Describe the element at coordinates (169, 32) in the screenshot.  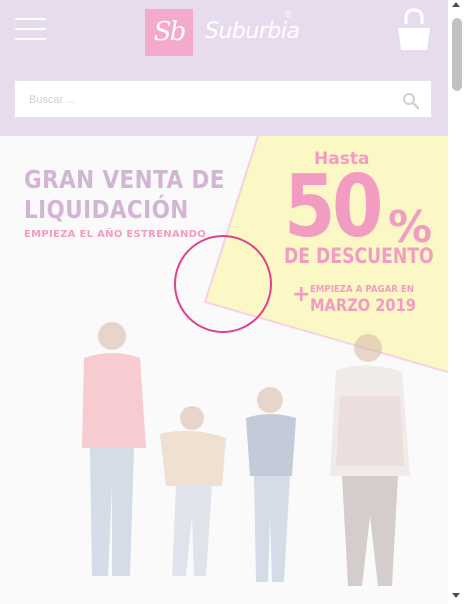
I see `logo-monogram: Sb` at that location.